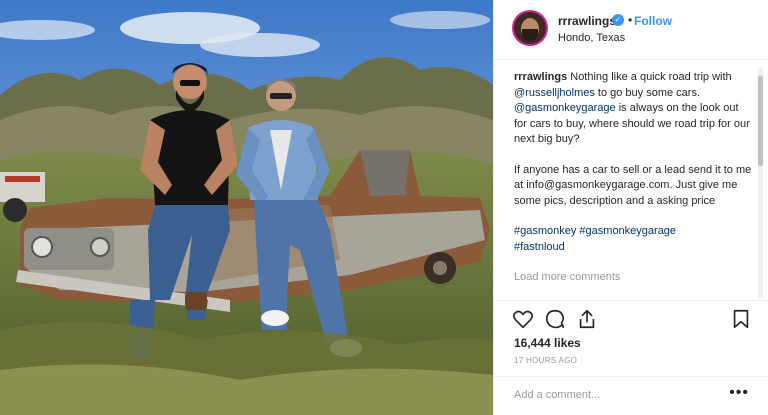 This screenshot has height=415, width=768. I want to click on caption-author: rrrawlings, so click(540, 77).